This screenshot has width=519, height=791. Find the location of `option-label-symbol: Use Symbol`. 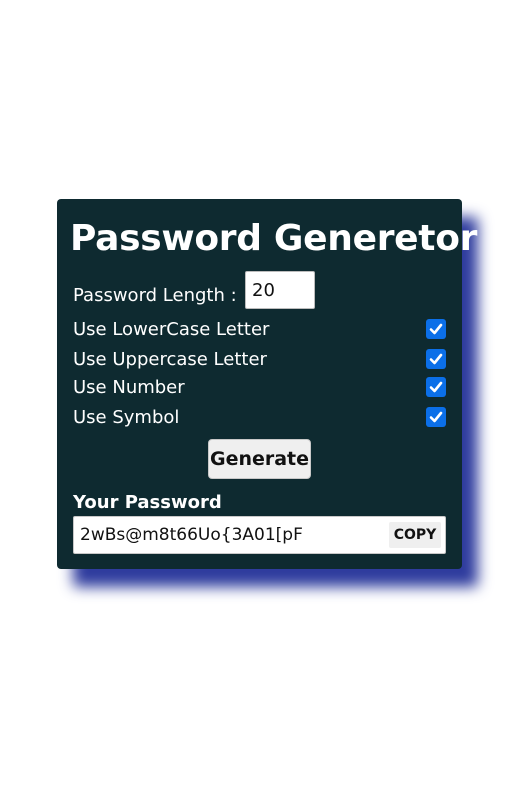

option-label-symbol: Use Symbol is located at coordinates (126, 417).